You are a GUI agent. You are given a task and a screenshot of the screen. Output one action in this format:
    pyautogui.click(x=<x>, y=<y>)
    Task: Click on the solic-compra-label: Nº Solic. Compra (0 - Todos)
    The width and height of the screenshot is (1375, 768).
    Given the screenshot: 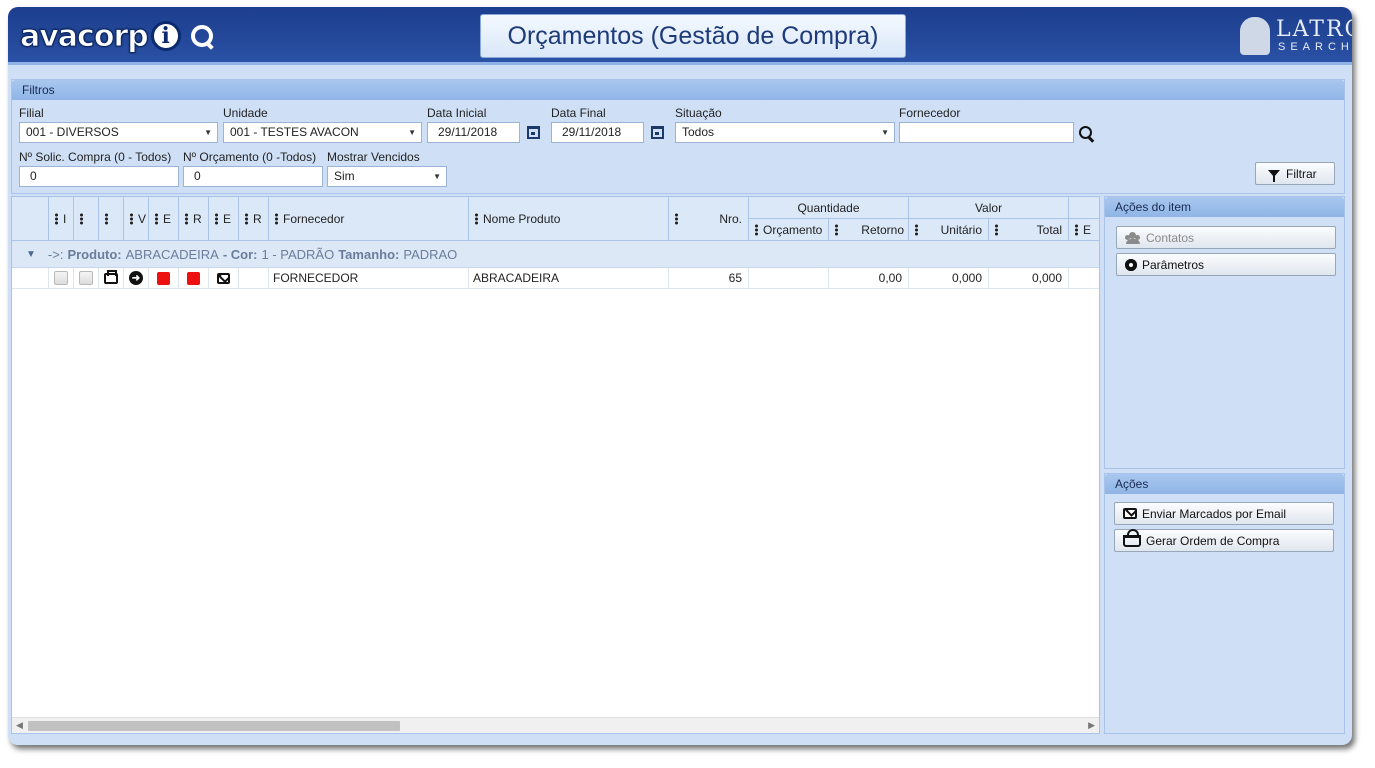 What is the action you would take?
    pyautogui.click(x=95, y=157)
    